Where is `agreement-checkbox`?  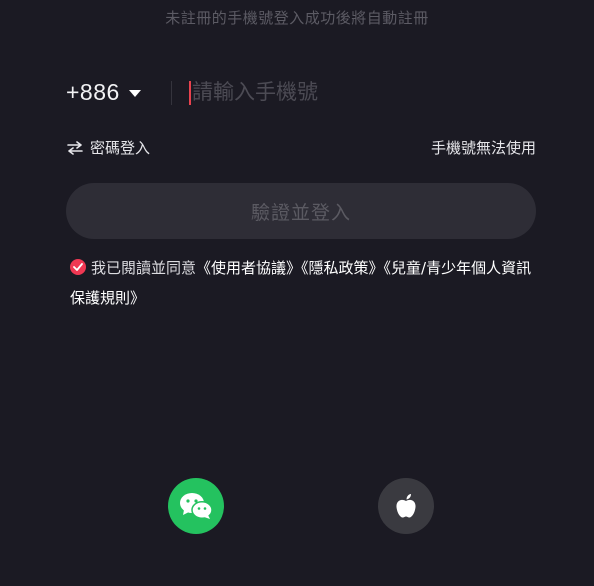
agreement-checkbox is located at coordinates (78, 267).